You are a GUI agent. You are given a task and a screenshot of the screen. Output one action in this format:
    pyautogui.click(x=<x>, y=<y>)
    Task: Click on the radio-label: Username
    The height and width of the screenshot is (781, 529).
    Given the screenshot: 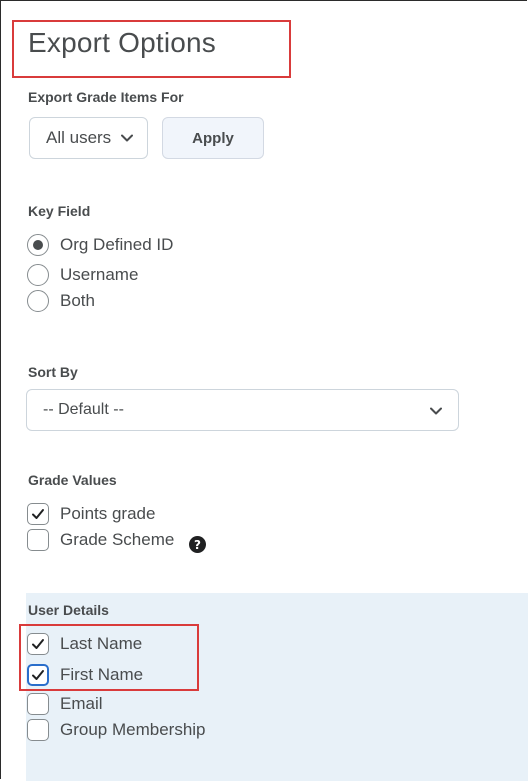 What is the action you would take?
    pyautogui.click(x=99, y=274)
    